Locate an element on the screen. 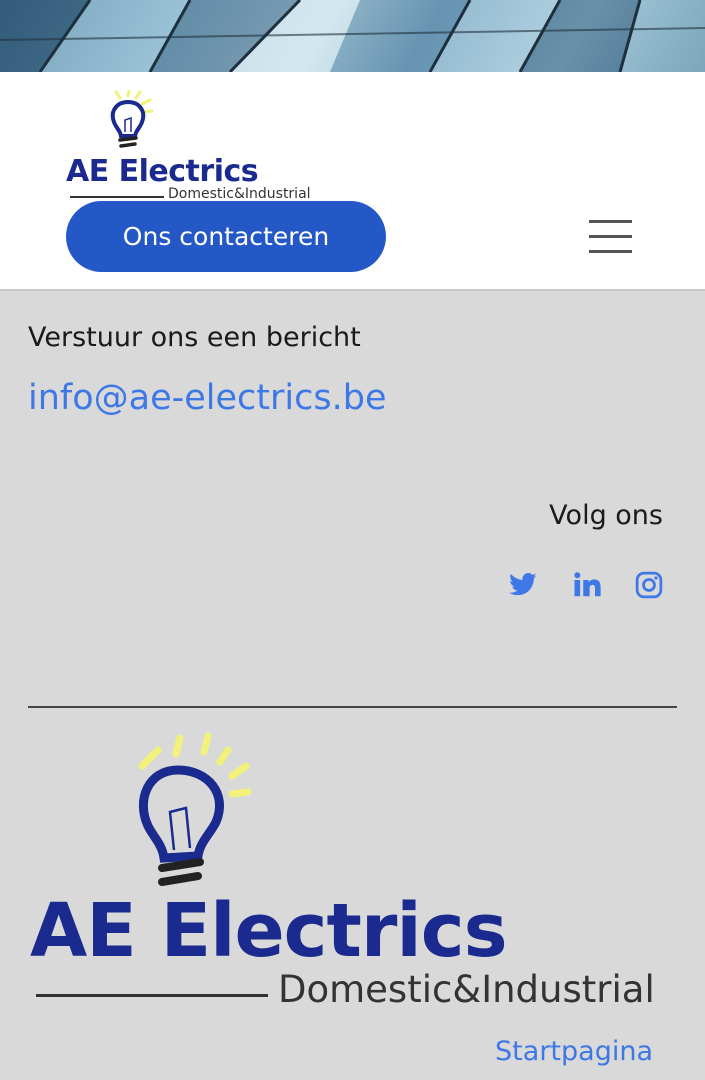 Image resolution: width=705 pixels, height=1080 pixels. header-banner-image is located at coordinates (352, 36).